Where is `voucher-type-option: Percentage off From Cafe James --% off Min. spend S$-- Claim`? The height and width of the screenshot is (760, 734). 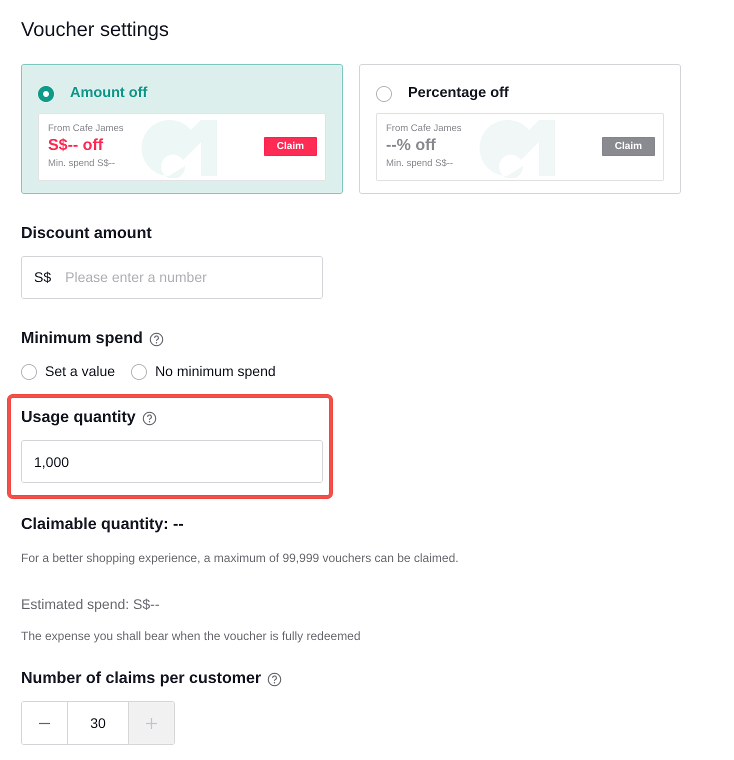
voucher-type-option: Percentage off From Cafe James --% off Min. spend S$-- Claim is located at coordinates (520, 129).